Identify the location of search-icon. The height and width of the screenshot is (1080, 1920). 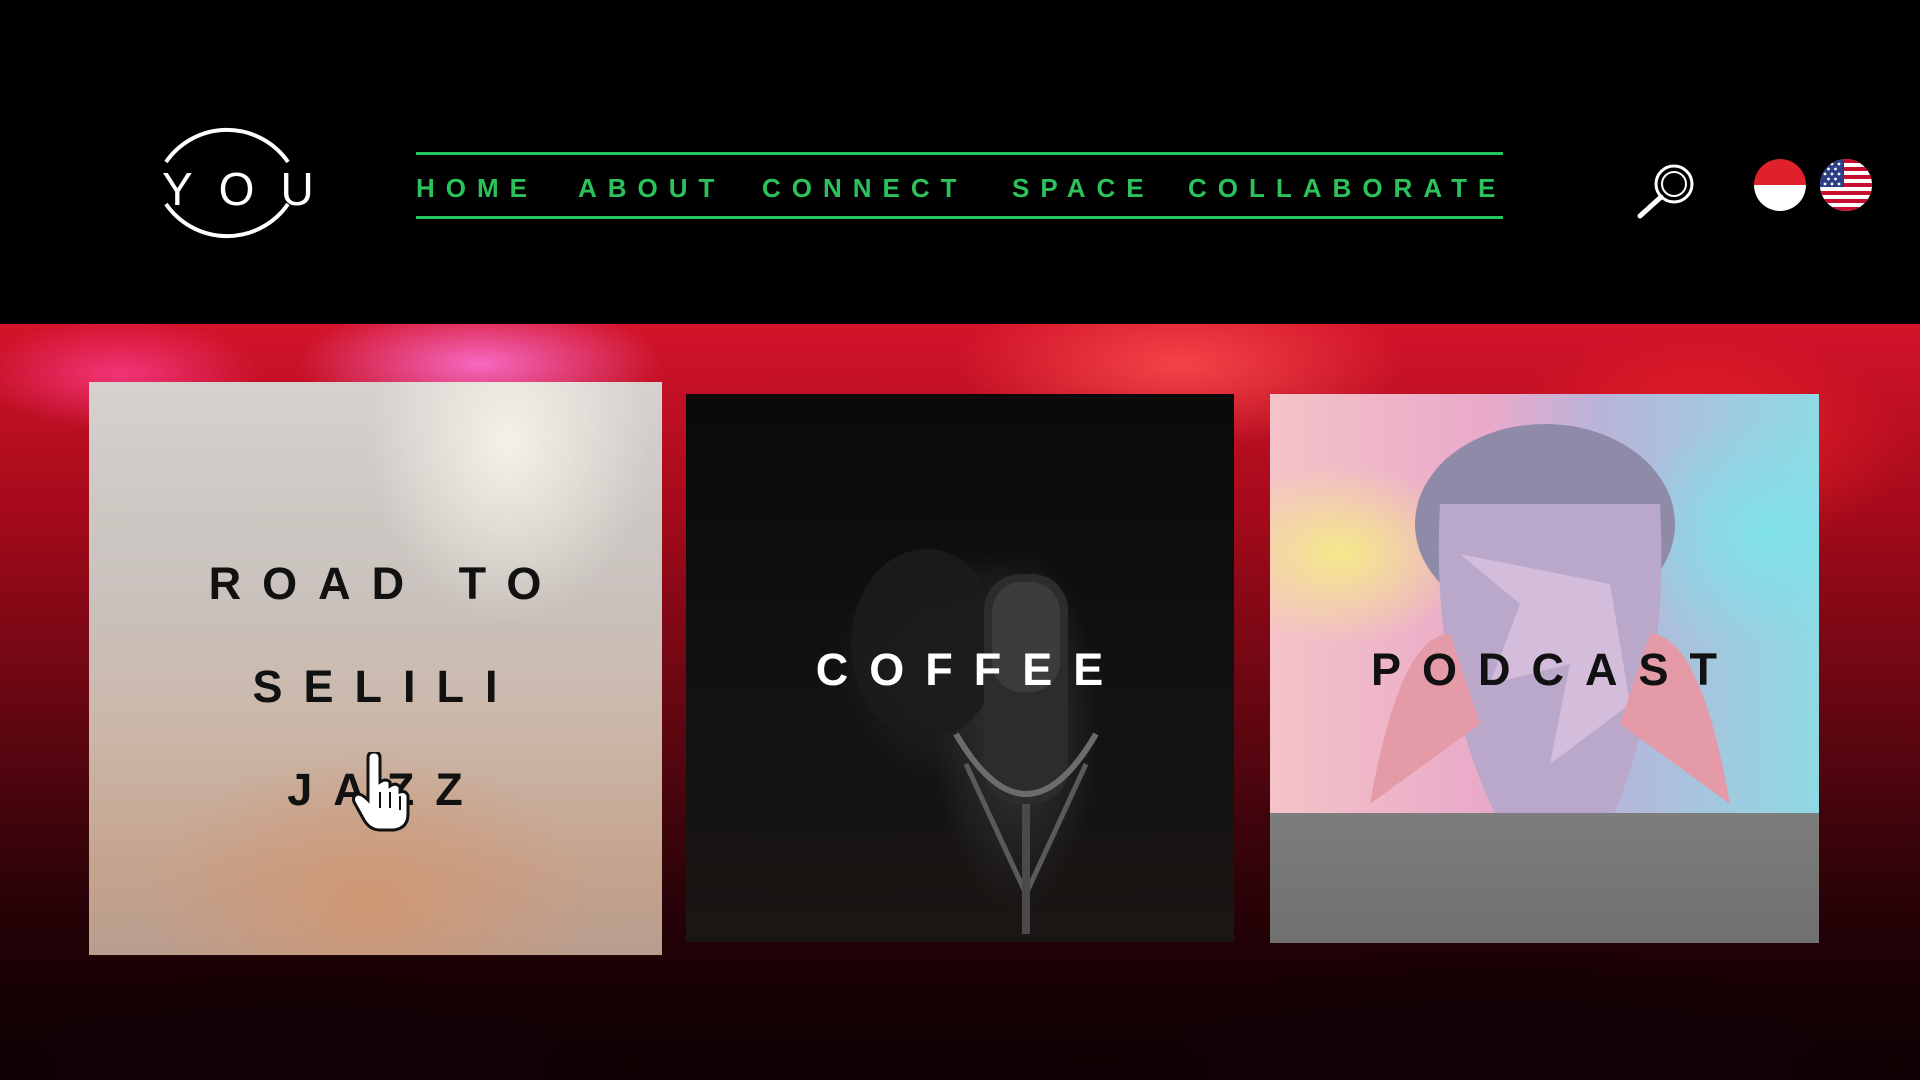
(1665, 191).